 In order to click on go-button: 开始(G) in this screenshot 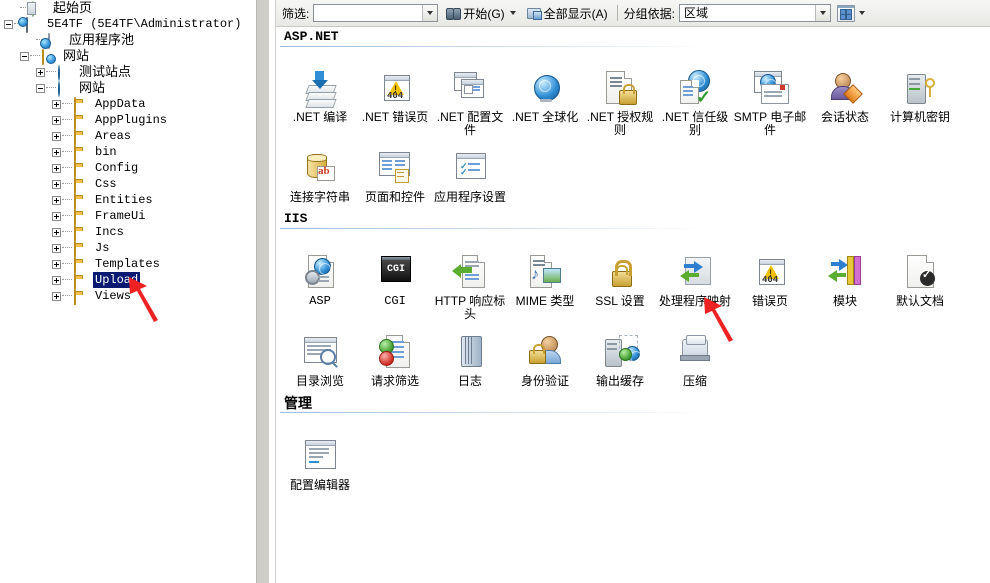, I will do `click(480, 13)`.